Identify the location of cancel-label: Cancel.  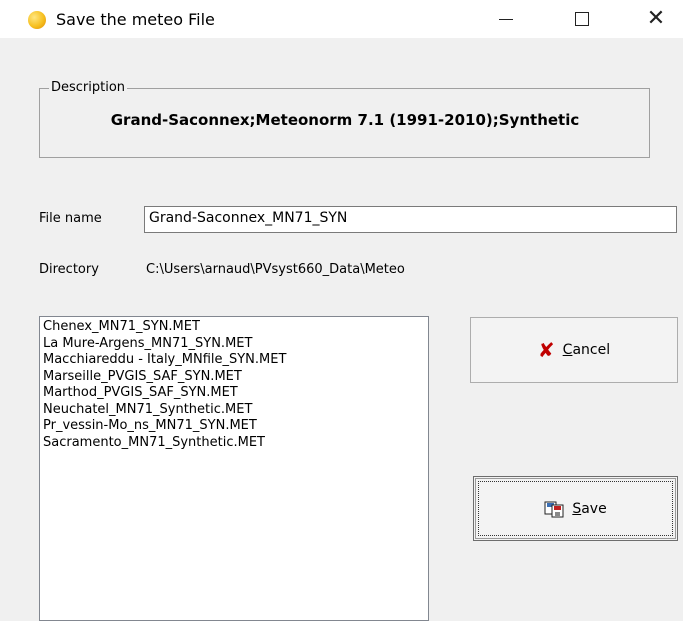
(586, 350).